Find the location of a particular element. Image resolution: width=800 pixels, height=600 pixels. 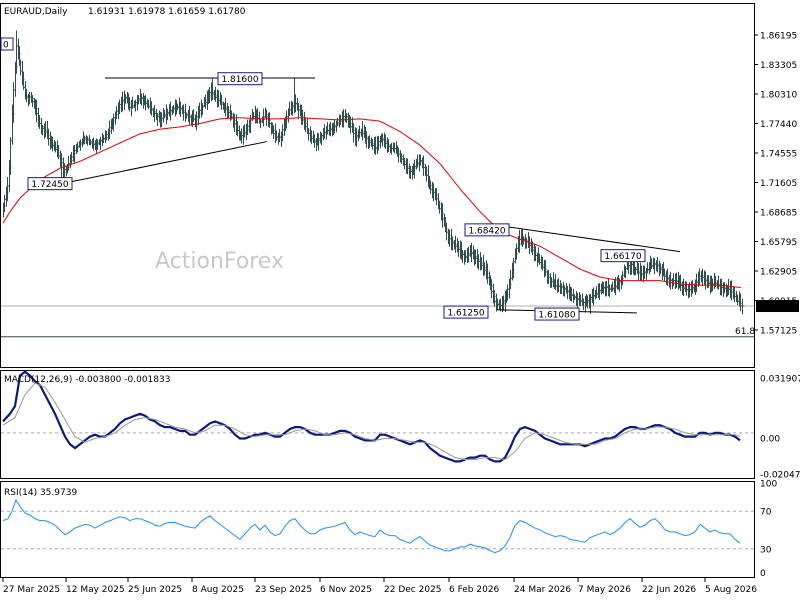

rsi-y-tick-label: 30 is located at coordinates (766, 550).